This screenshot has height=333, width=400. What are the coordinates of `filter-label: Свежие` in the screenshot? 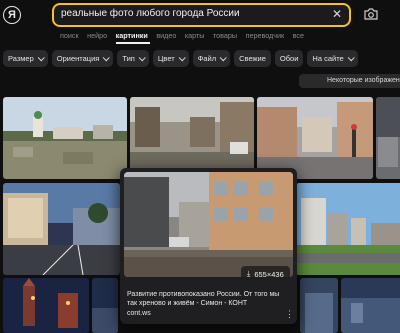 It's located at (252, 58).